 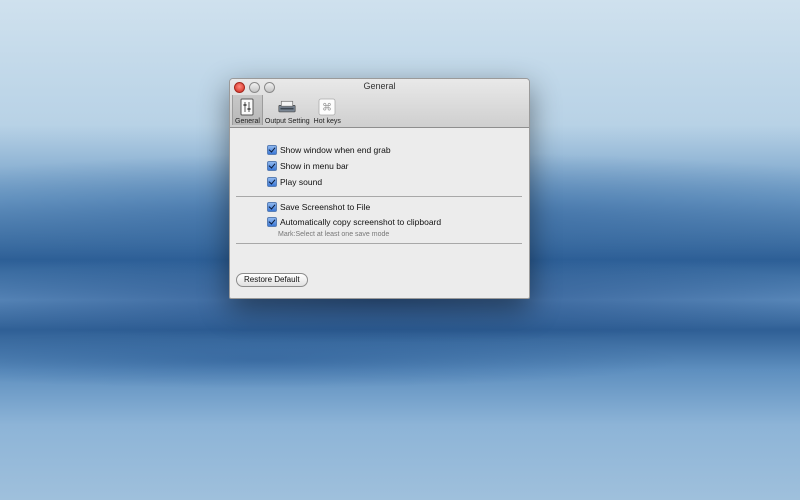 What do you see at coordinates (314, 166) in the screenshot?
I see `show-menu-bar-label: Show in menu bar` at bounding box center [314, 166].